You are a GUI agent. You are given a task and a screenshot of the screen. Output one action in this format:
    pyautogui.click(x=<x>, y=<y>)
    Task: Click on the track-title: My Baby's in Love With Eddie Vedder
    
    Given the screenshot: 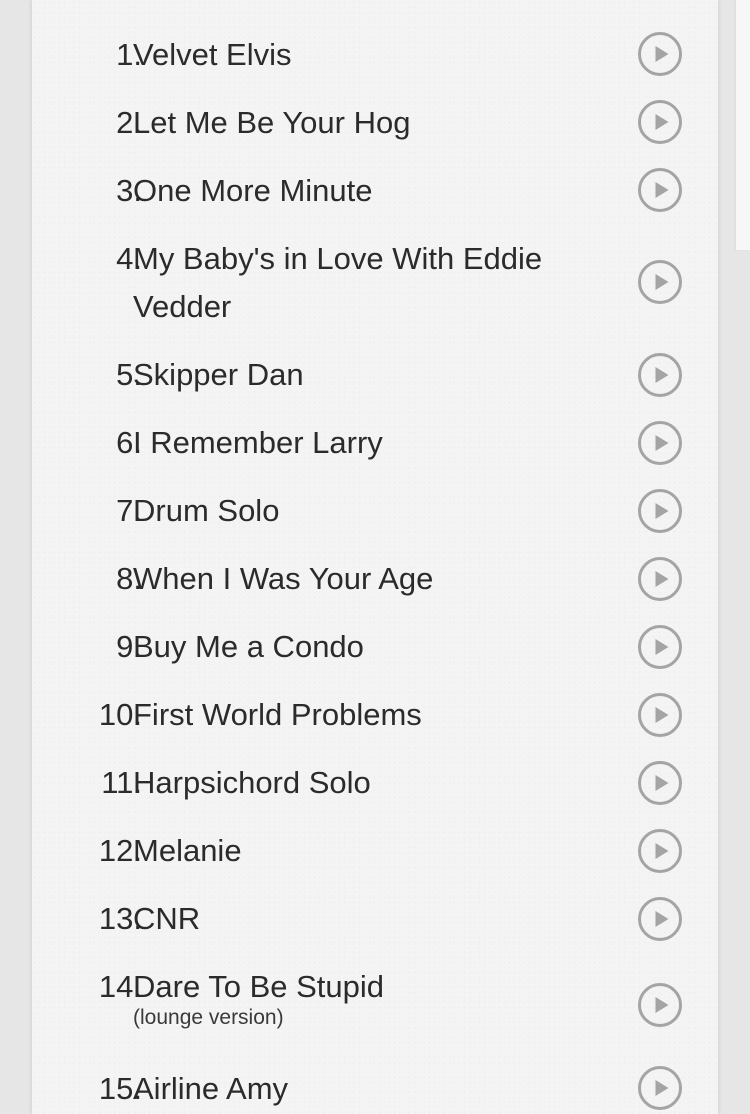 What is the action you would take?
    pyautogui.click(x=338, y=282)
    